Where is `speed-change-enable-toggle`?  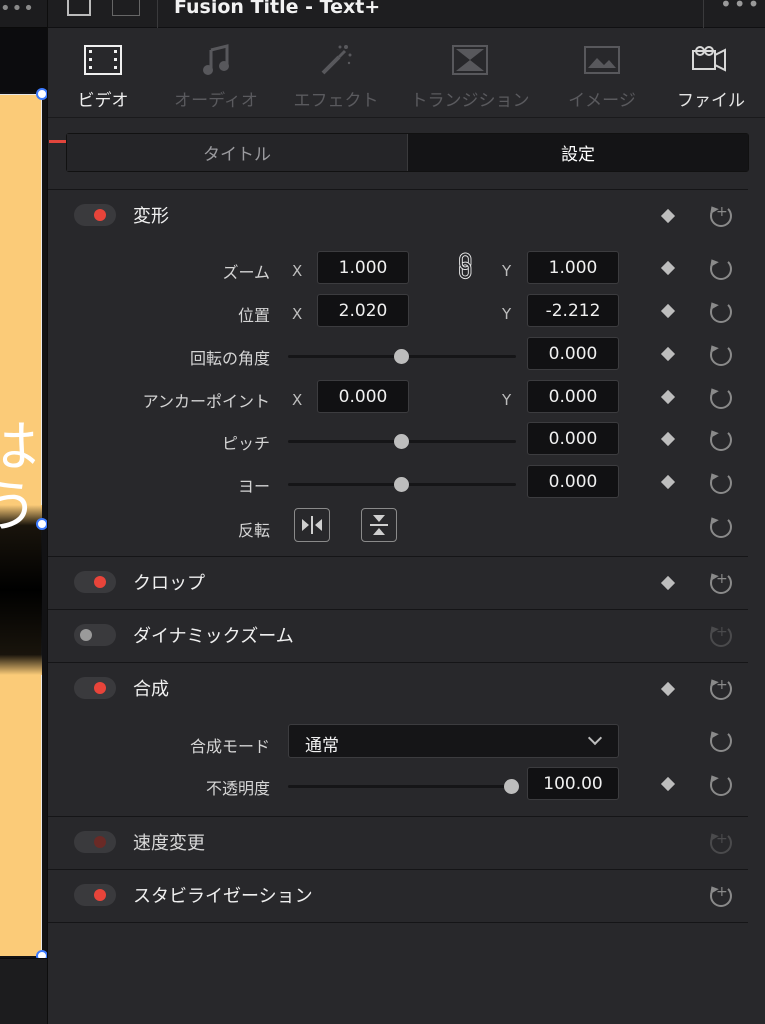 speed-change-enable-toggle is located at coordinates (95, 842).